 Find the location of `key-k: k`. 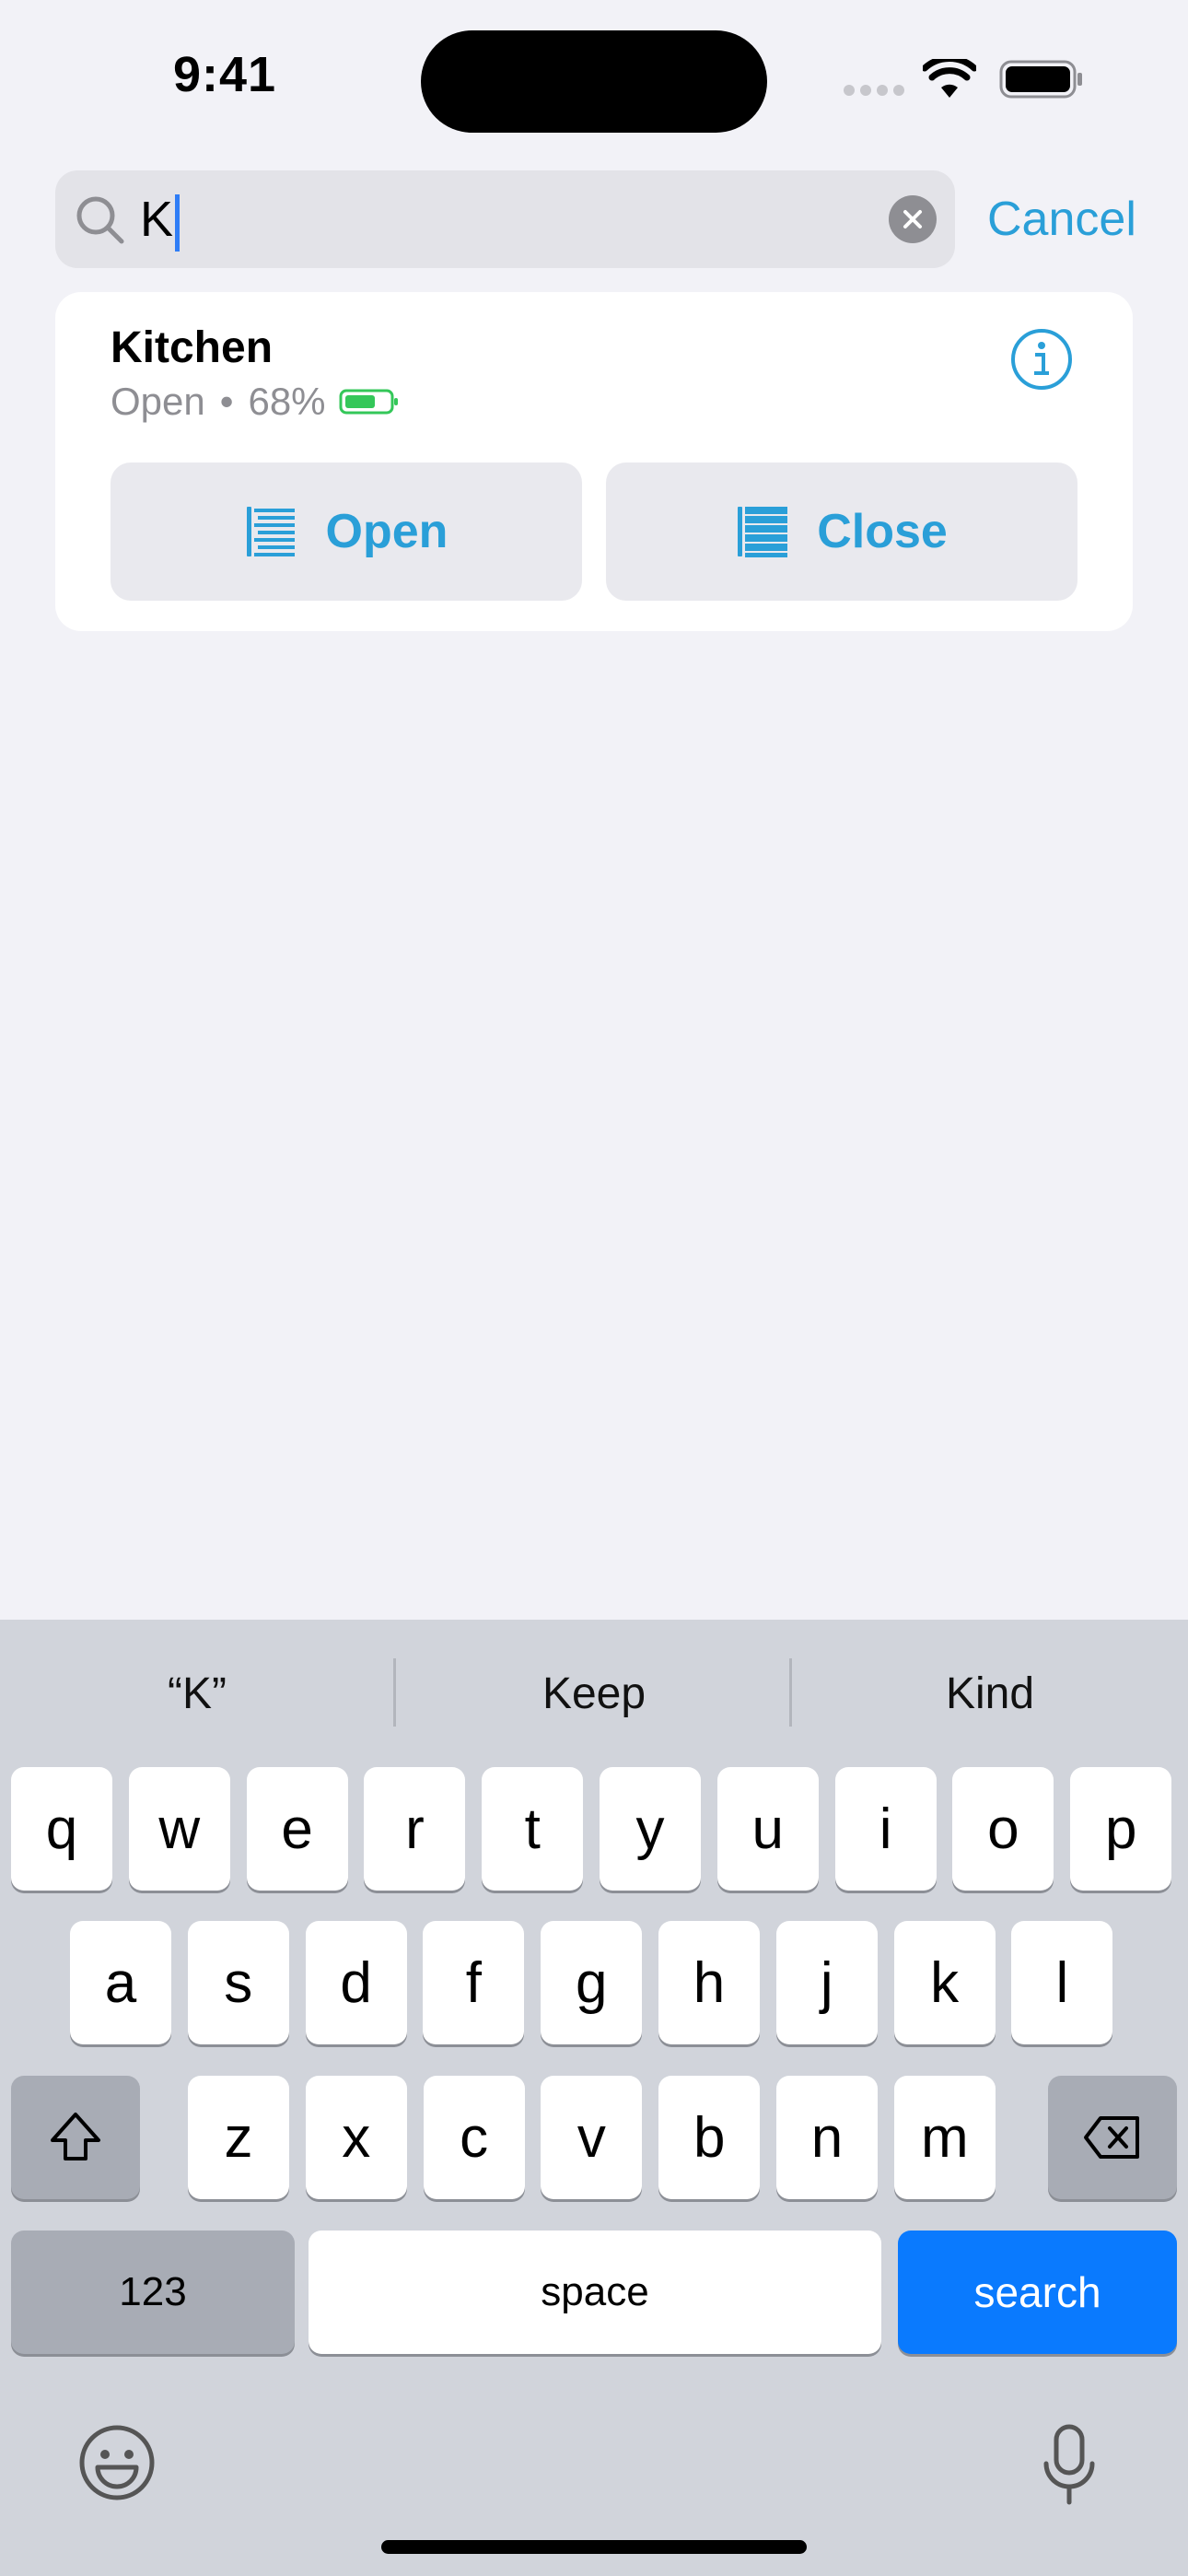

key-k: k is located at coordinates (945, 1982).